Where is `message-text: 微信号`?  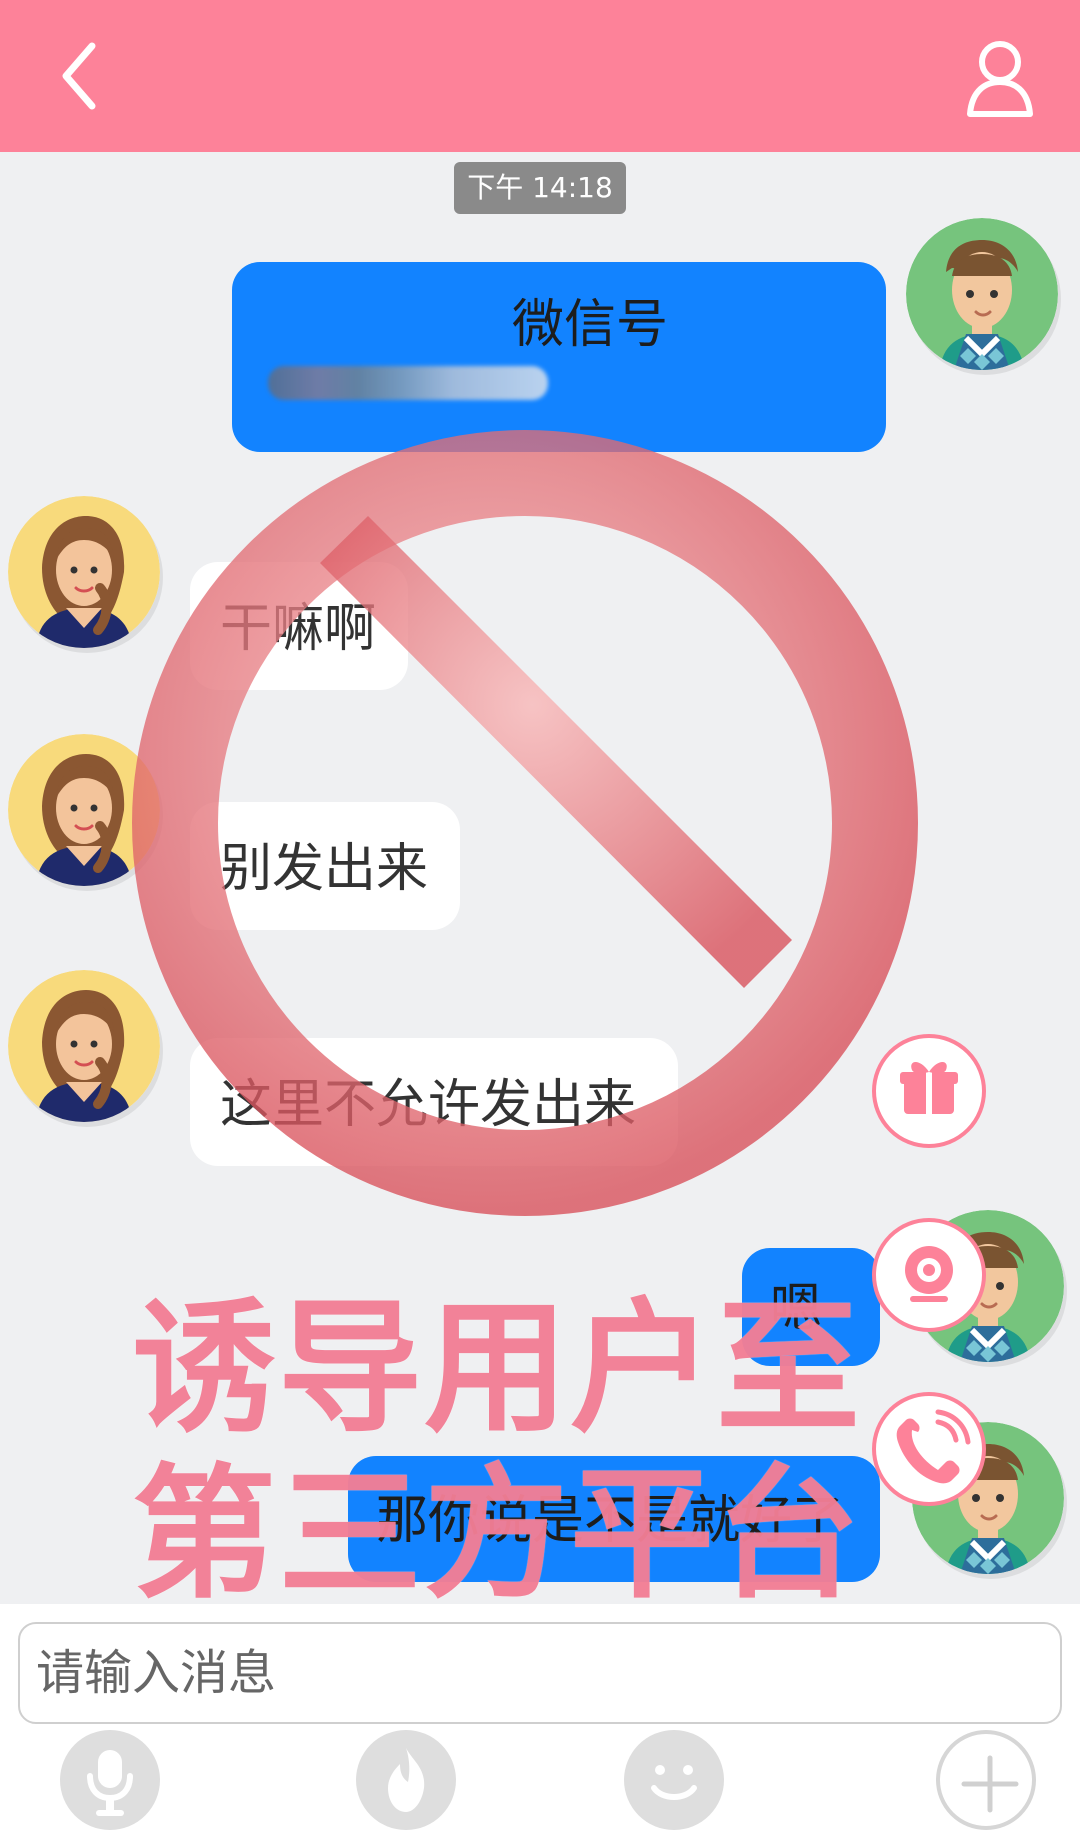
message-text: 微信号 is located at coordinates (590, 325).